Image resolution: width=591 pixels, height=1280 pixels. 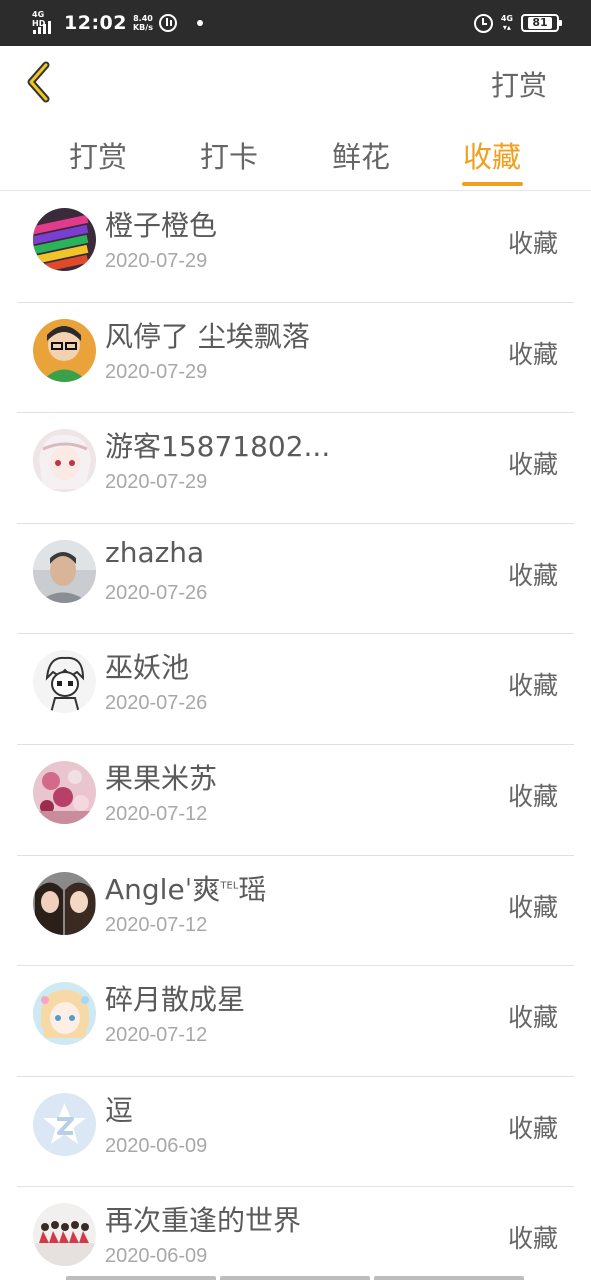 What do you see at coordinates (295, 154) in the screenshot?
I see `tab-bar: 打赏 打卡 鲜花 收藏` at bounding box center [295, 154].